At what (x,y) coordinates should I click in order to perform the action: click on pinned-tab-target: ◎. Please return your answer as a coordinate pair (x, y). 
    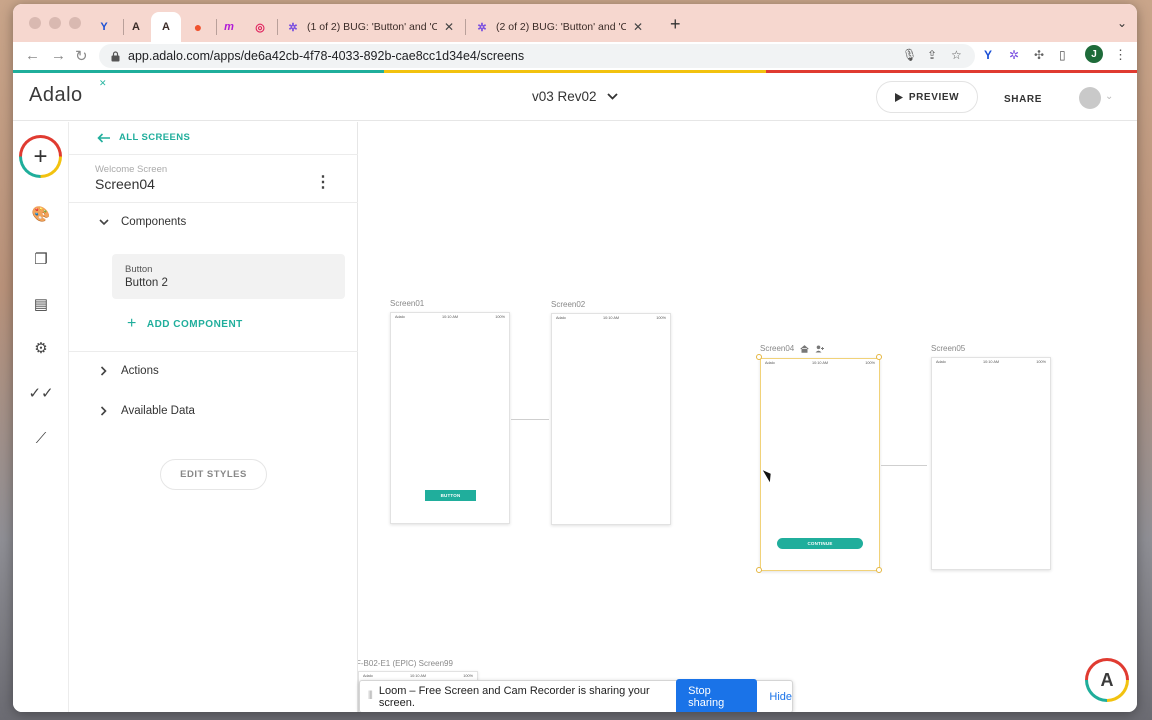
    Looking at the image, I should click on (260, 27).